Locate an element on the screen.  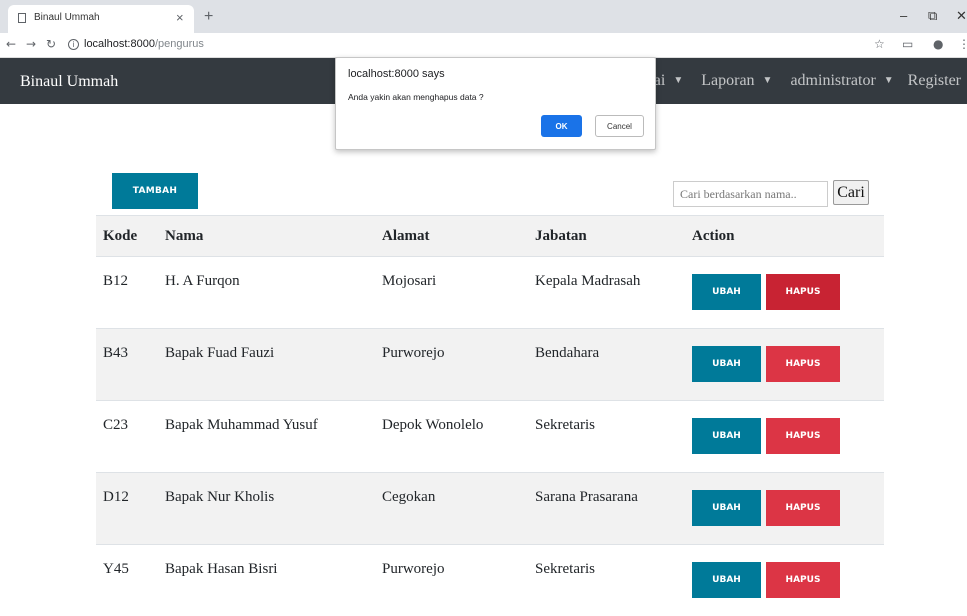
browser-tab-bar: Binaul Ummah × + – ⧉ ✕ is located at coordinates (483, 16).